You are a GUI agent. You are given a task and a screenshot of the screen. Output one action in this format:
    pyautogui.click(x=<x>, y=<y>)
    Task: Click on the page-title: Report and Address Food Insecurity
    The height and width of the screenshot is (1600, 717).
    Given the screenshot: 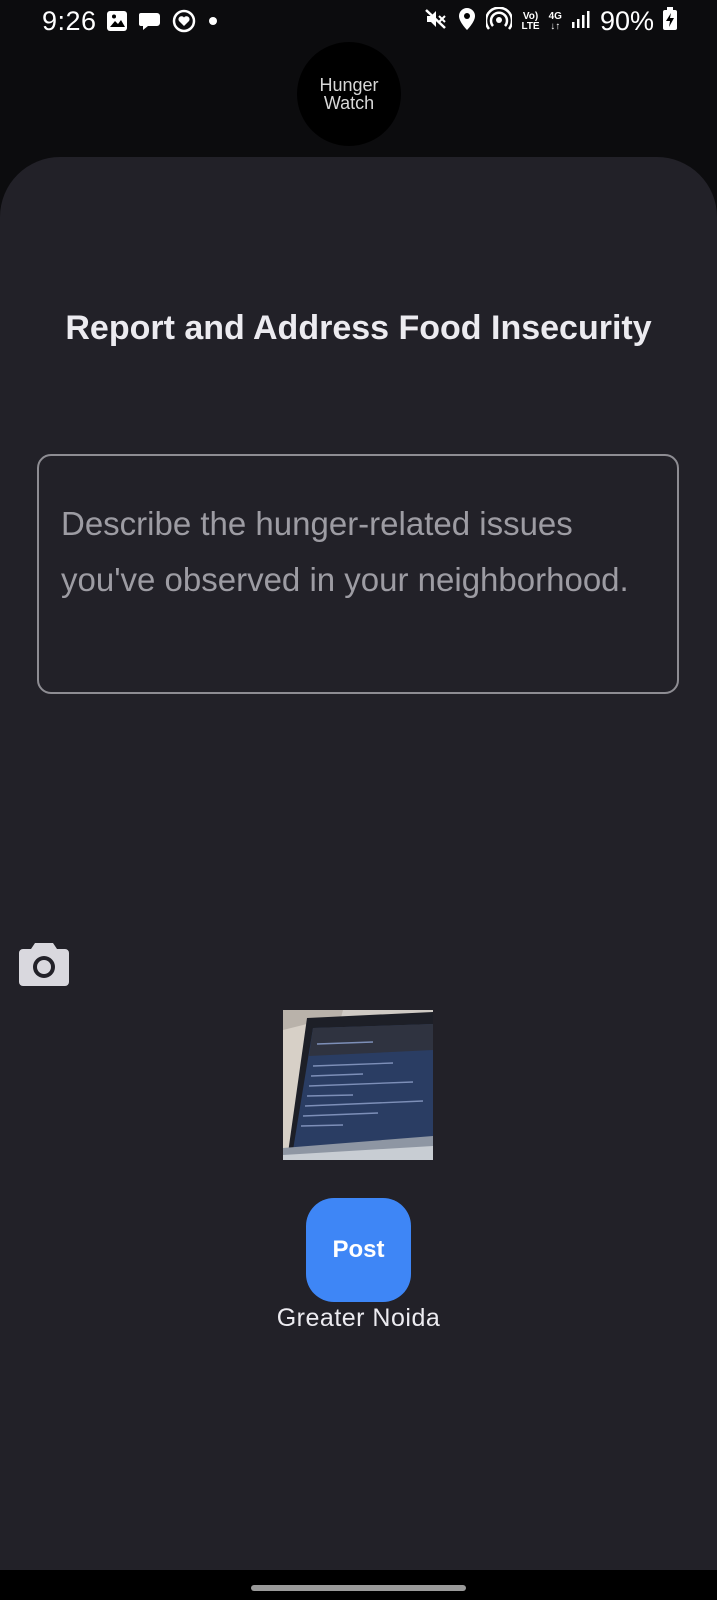 What is the action you would take?
    pyautogui.click(x=358, y=328)
    